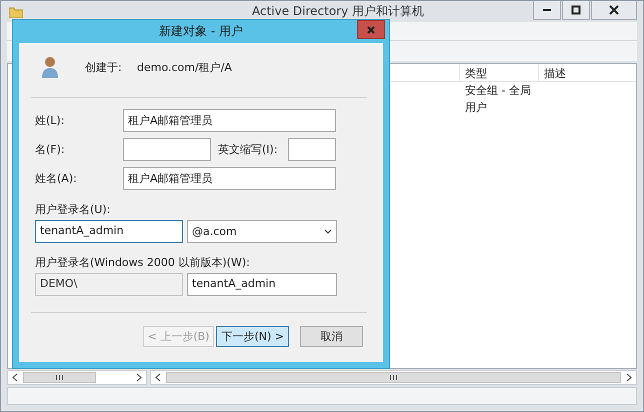  I want to click on label: 用户登录名(Windows 2000 以前版本)(W):, so click(143, 262).